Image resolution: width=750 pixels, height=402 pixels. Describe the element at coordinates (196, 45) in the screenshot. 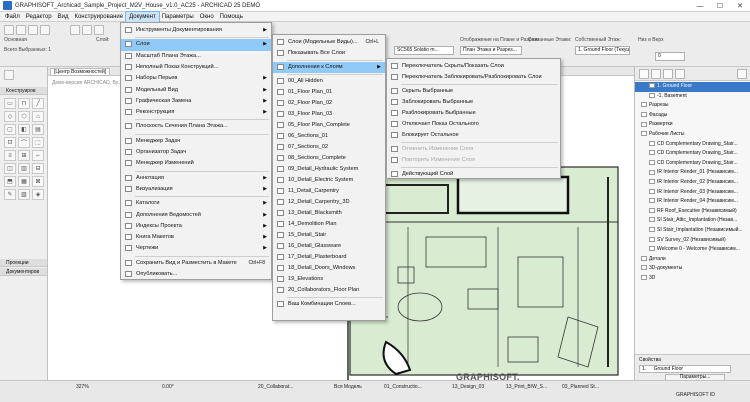

I see `document-menu-item-слои: Слои ▶` at that location.